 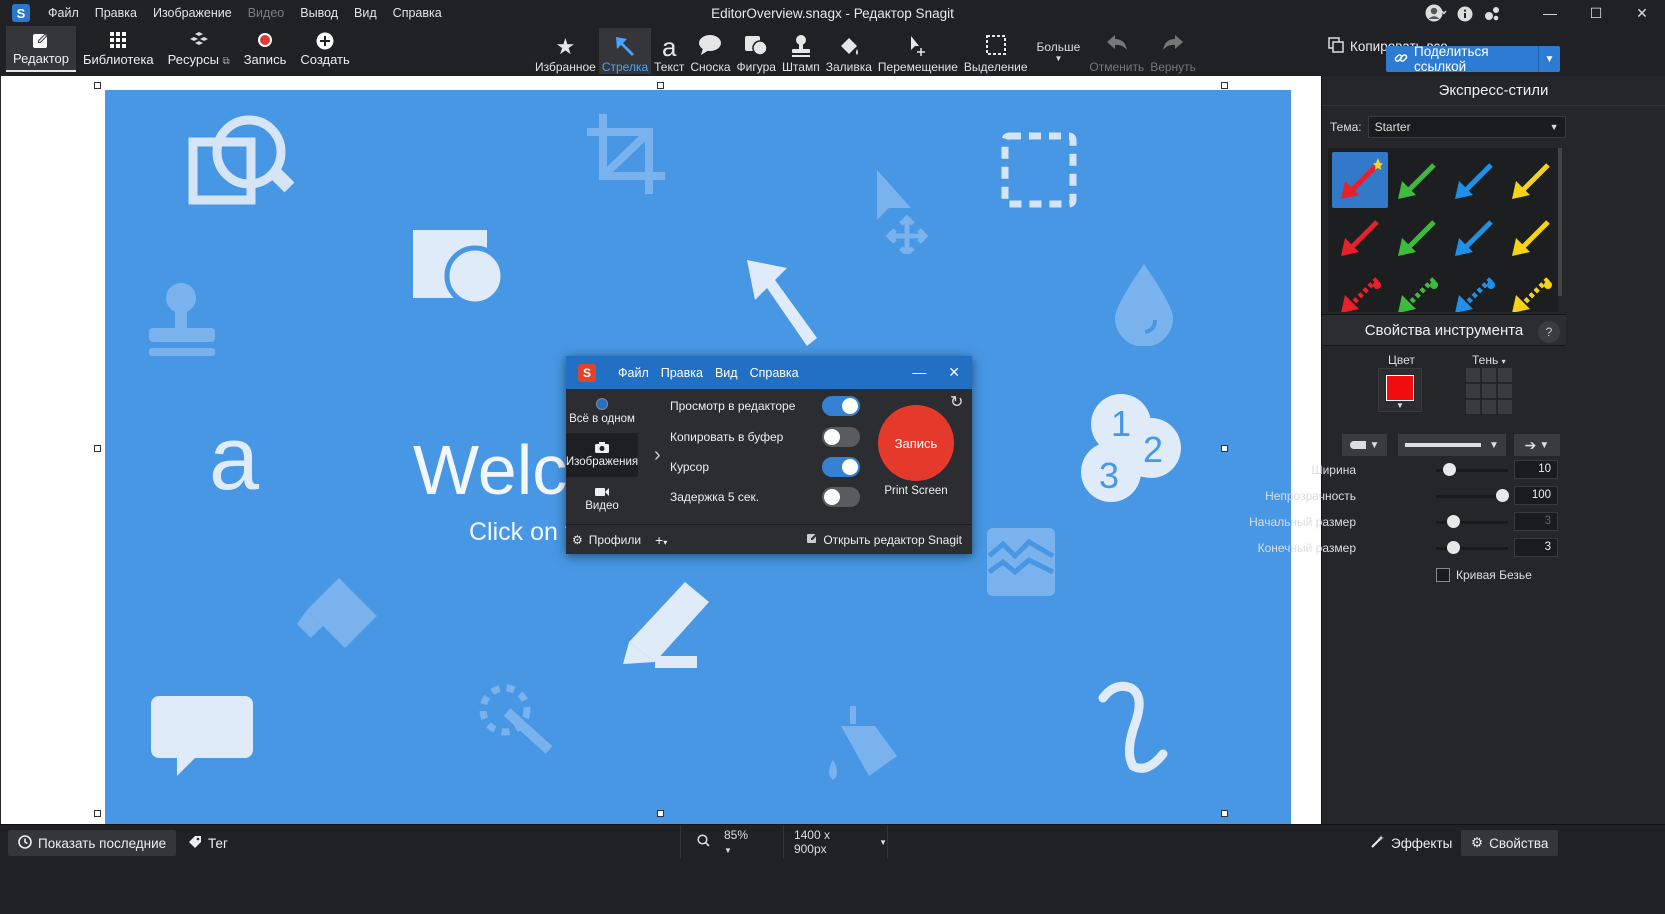 What do you see at coordinates (669, 51) in the screenshot?
I see `tool-text: a Текст` at bounding box center [669, 51].